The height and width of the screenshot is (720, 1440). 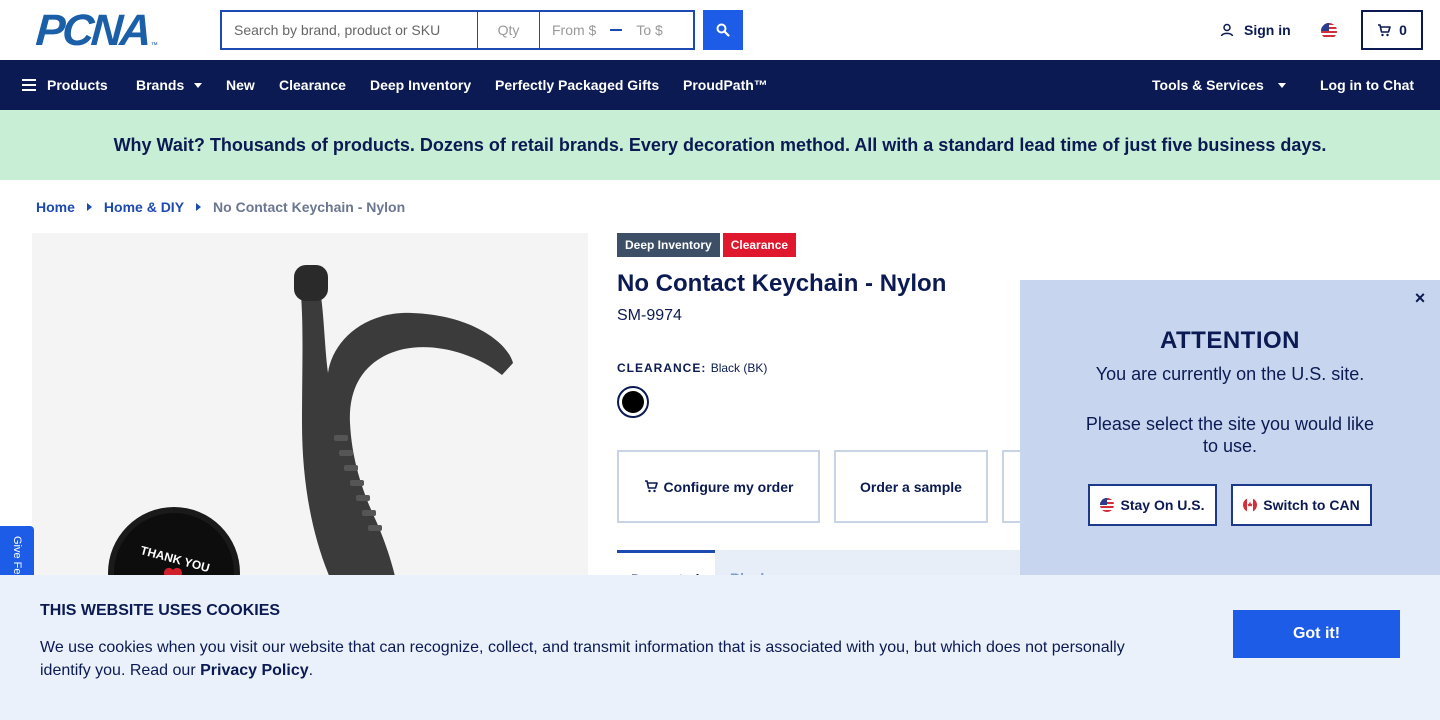 What do you see at coordinates (649, 315) in the screenshot?
I see `product-sku: SM-9974` at bounding box center [649, 315].